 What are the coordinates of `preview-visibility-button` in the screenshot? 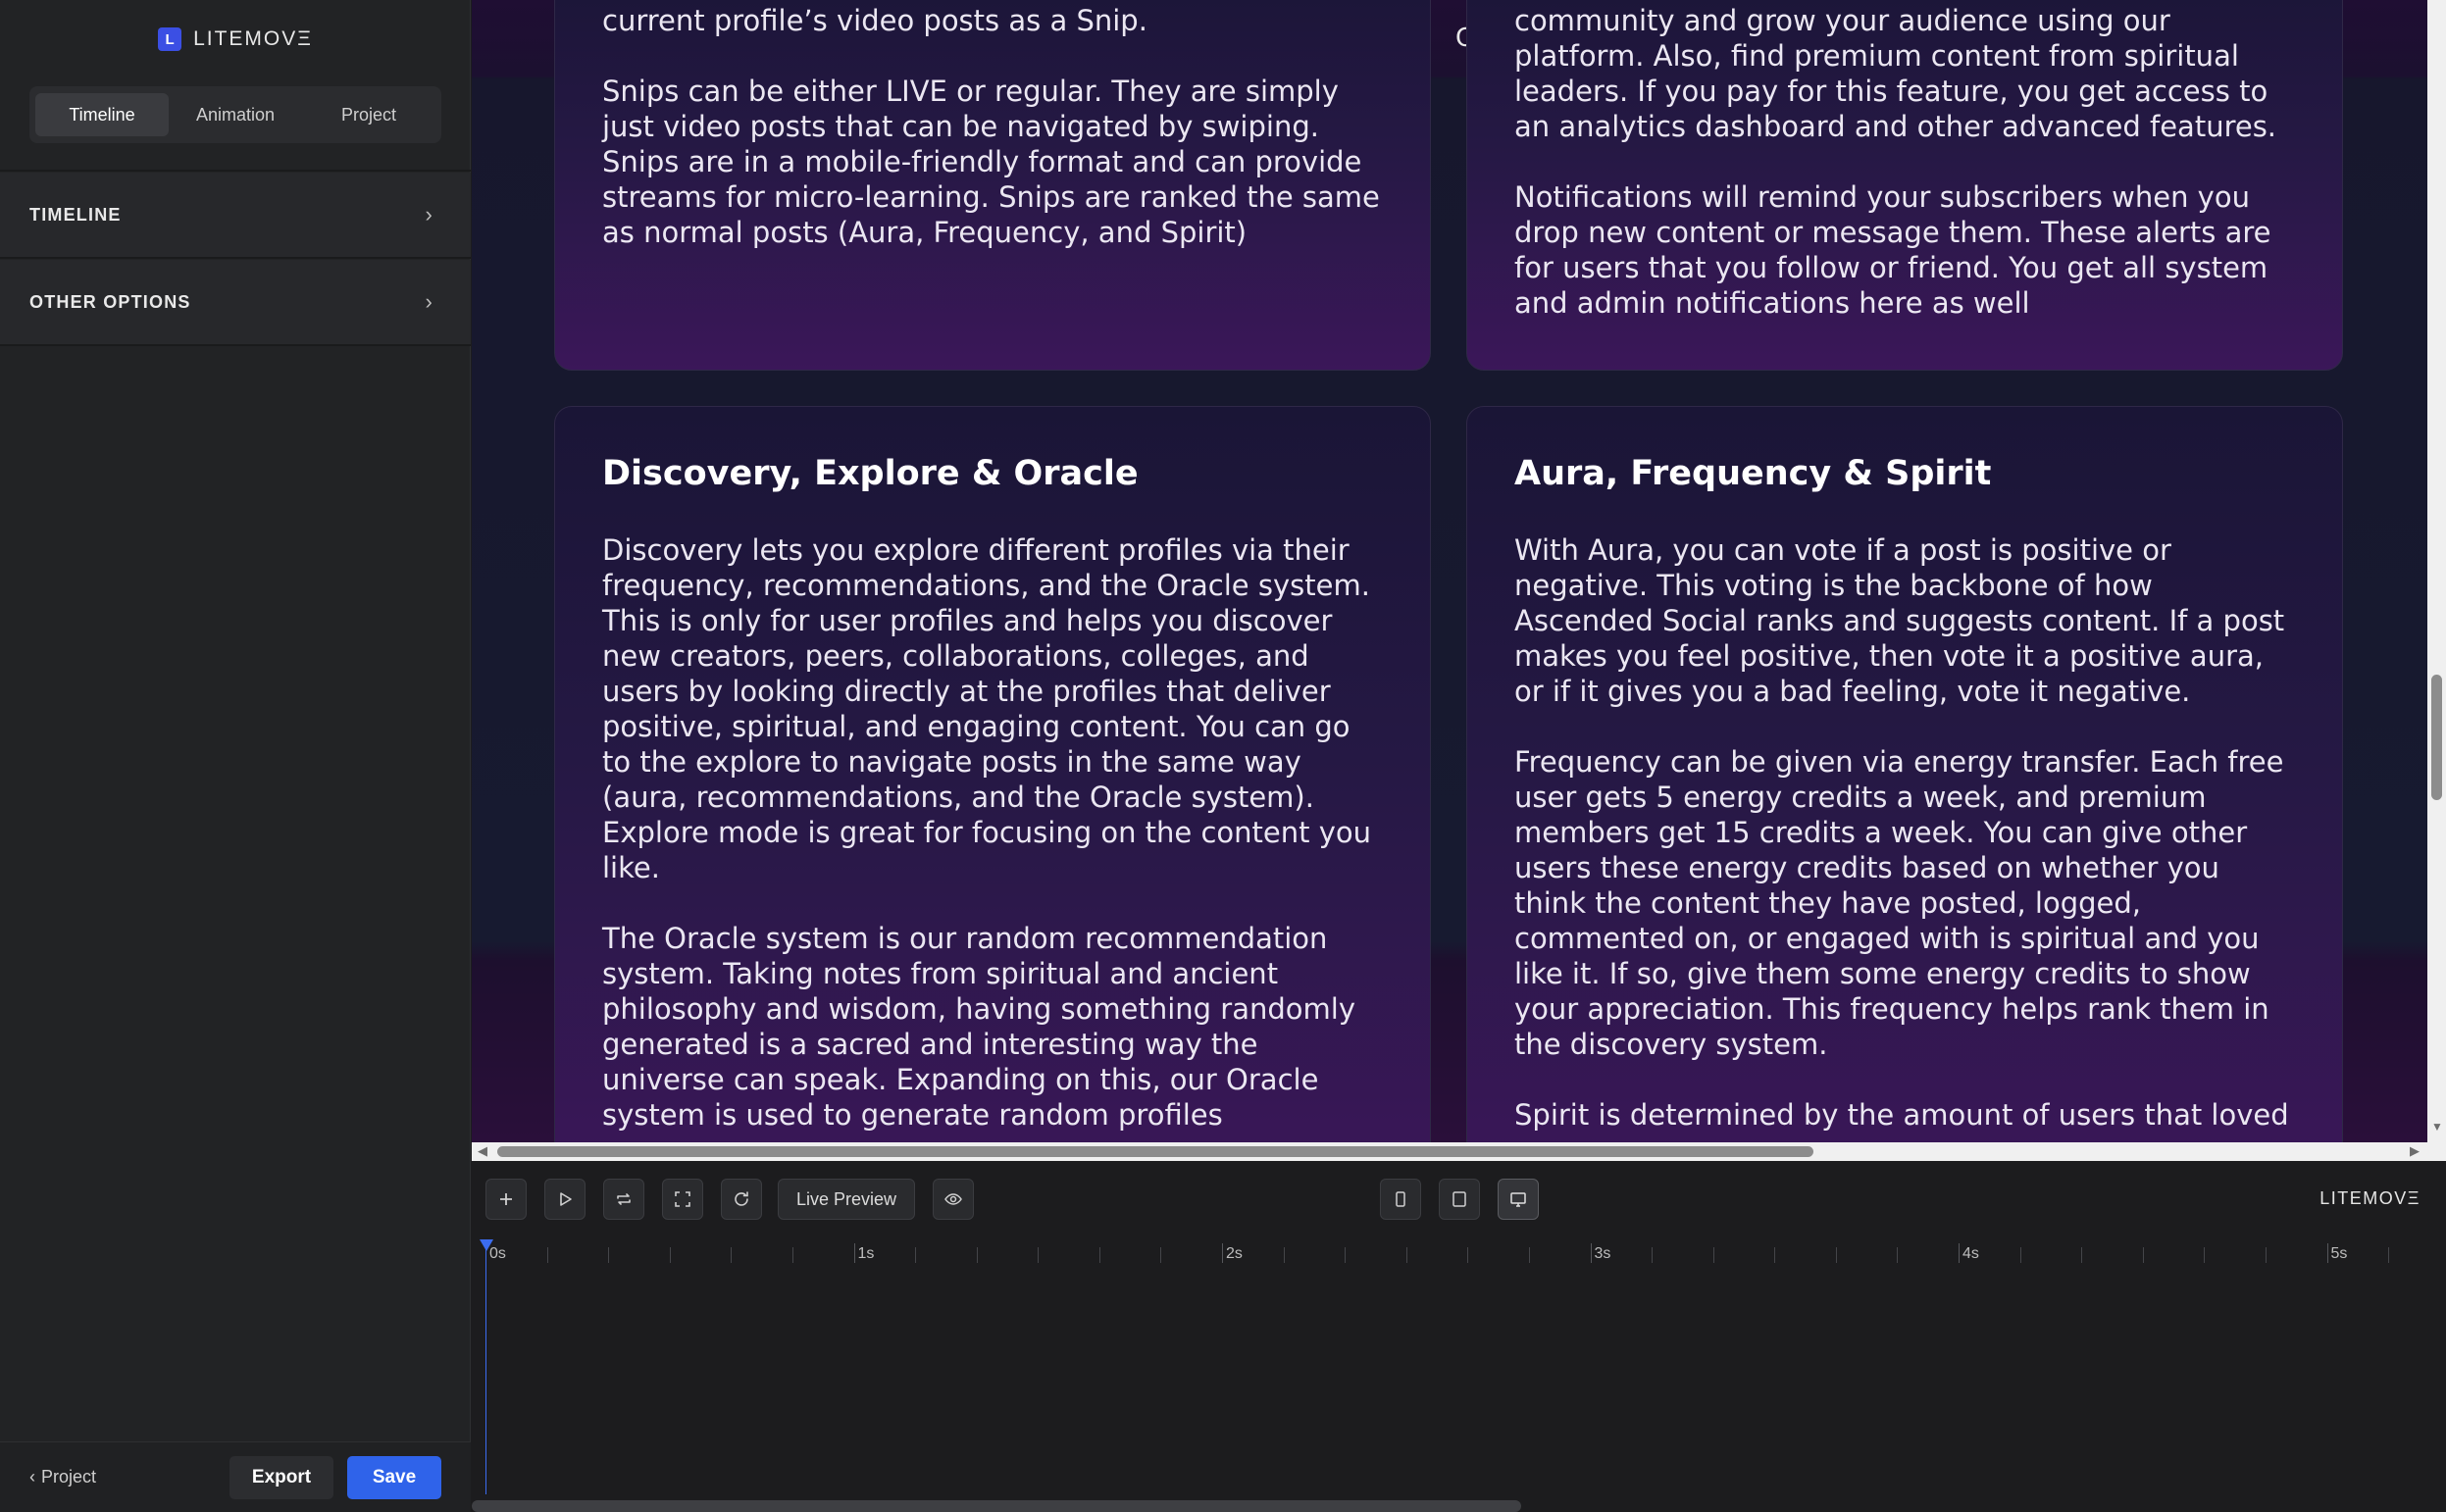 It's located at (954, 1199).